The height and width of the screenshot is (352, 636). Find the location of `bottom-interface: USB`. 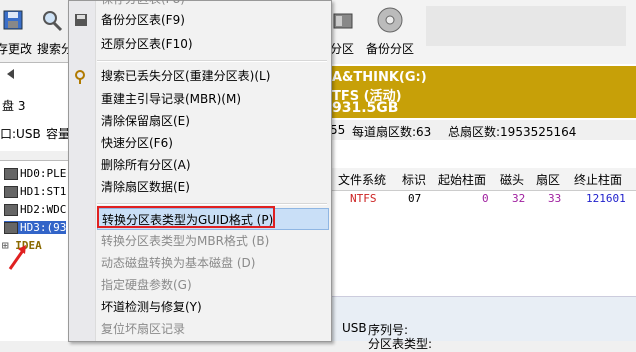

bottom-interface: USB is located at coordinates (354, 328).